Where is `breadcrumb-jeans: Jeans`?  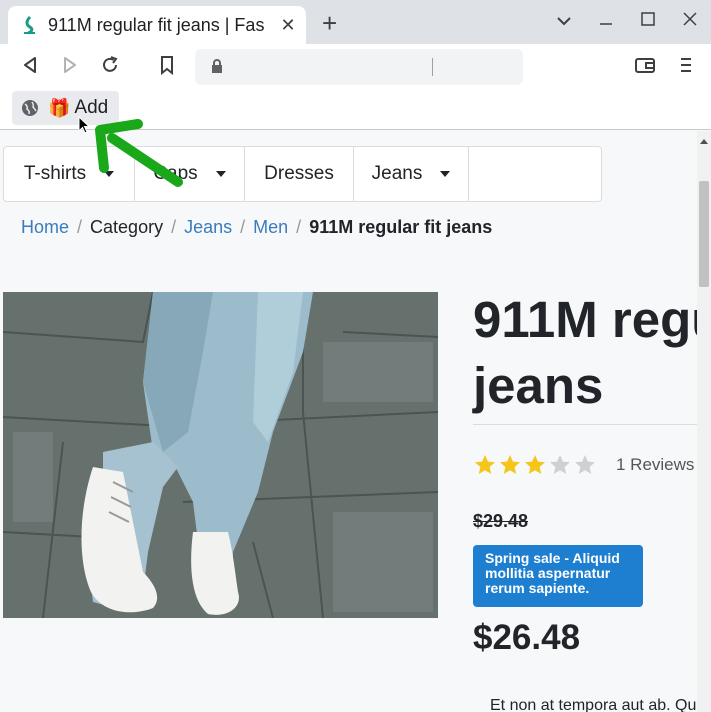 breadcrumb-jeans: Jeans is located at coordinates (208, 227).